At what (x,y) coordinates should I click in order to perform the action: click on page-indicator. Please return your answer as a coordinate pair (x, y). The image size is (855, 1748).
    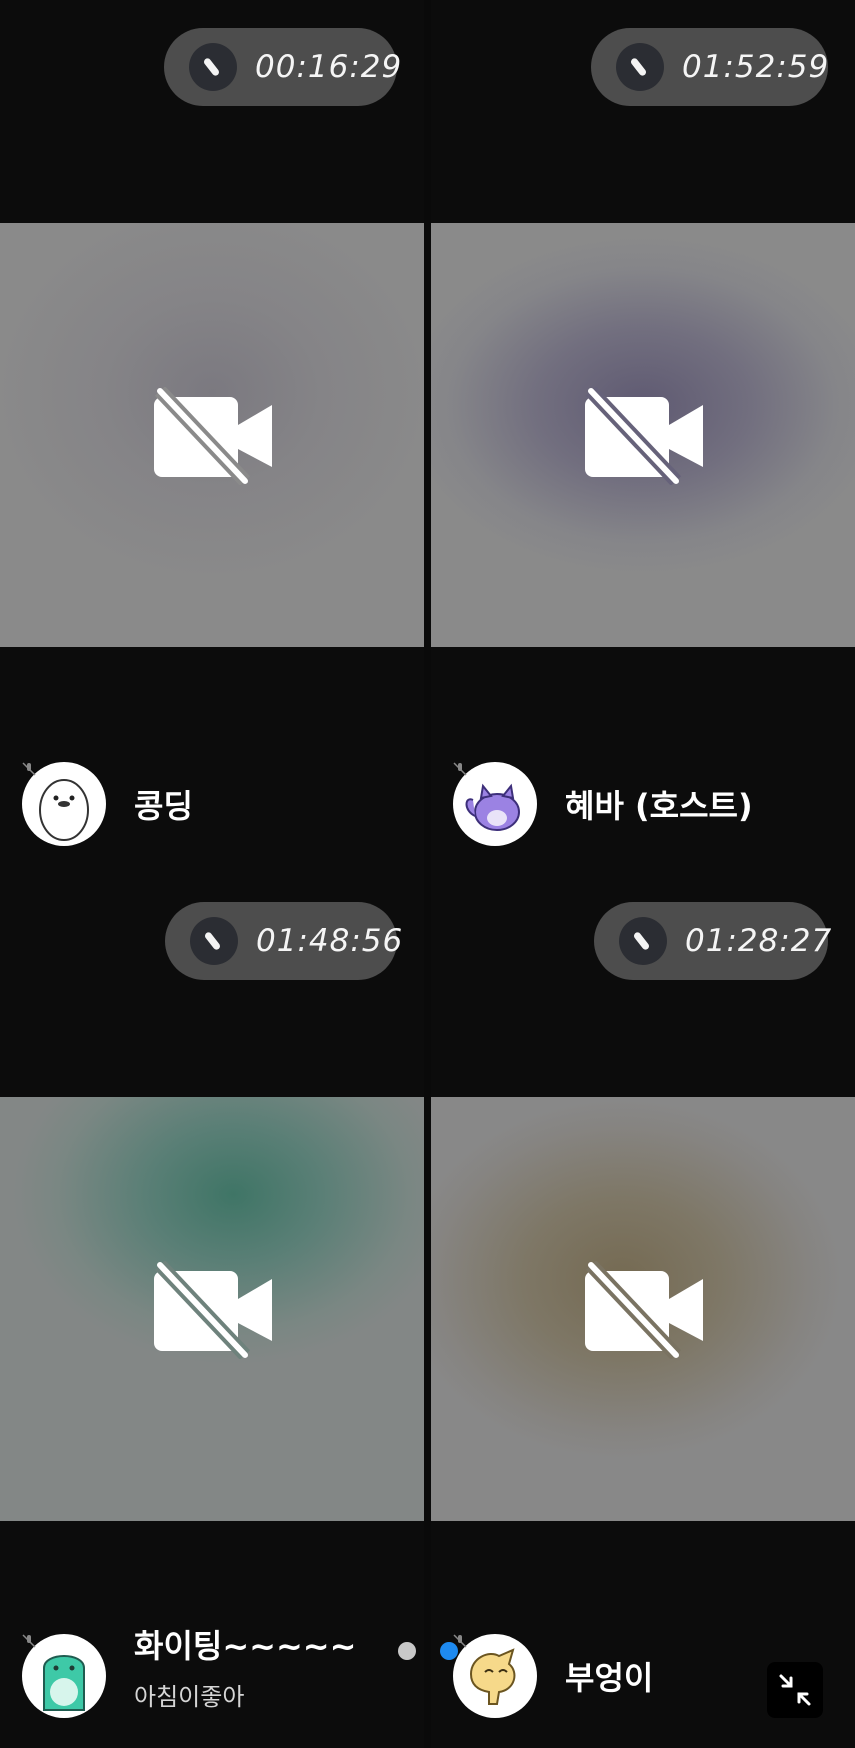
    Looking at the image, I should click on (428, 1651).